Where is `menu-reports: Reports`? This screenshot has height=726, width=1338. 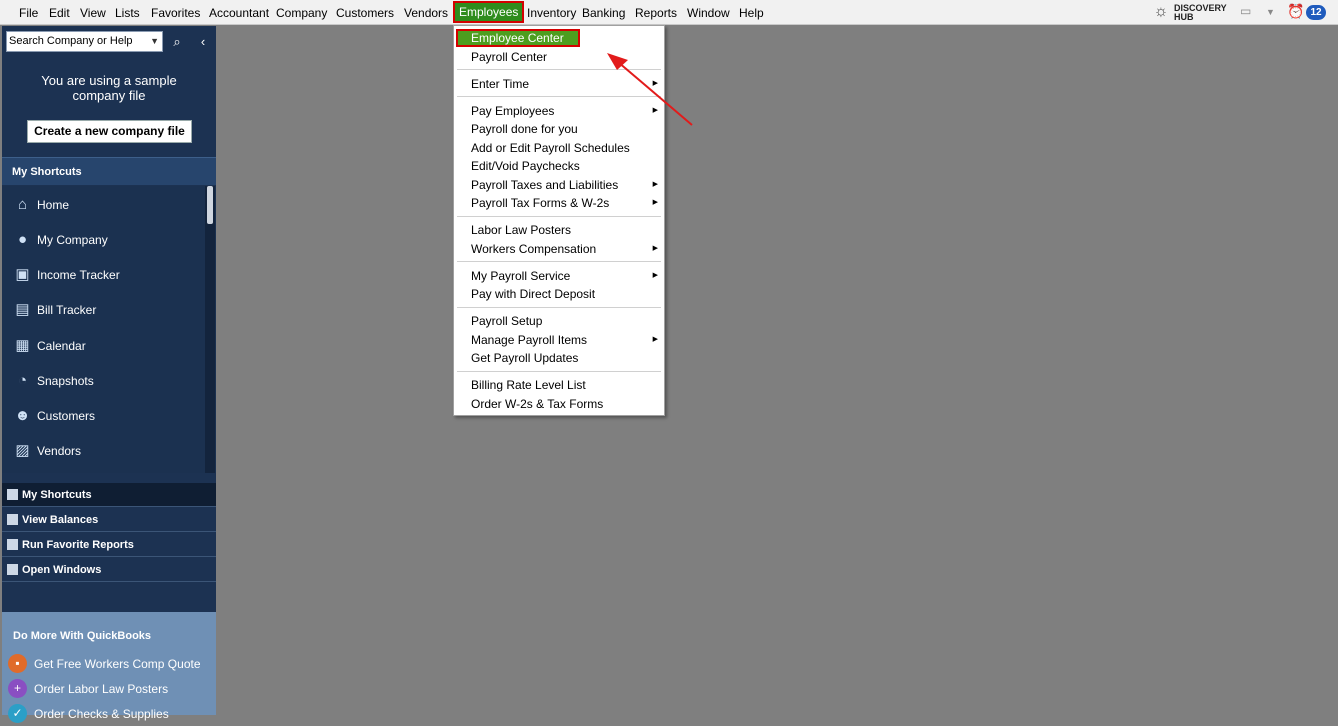
menu-reports: Reports is located at coordinates (656, 13).